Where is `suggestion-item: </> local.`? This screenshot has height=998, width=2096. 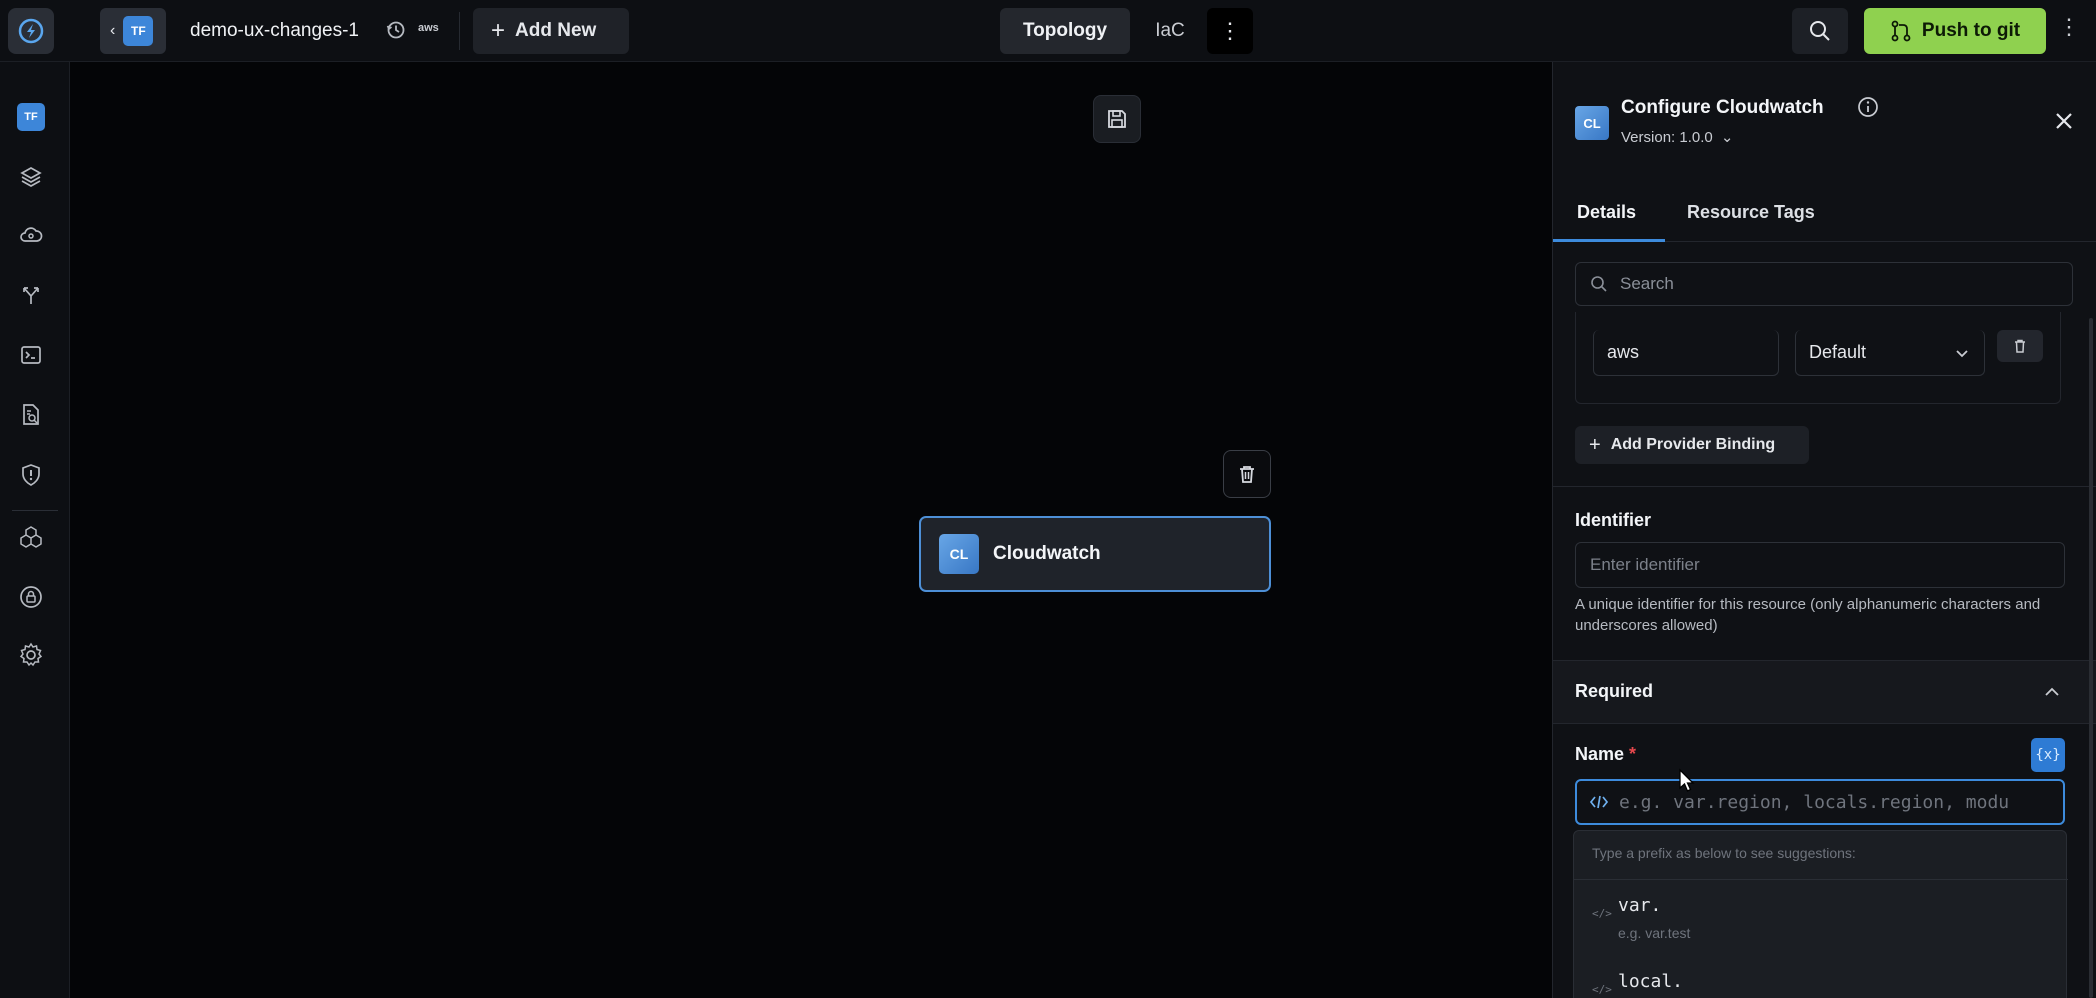 suggestion-item: </> local. is located at coordinates (1821, 978).